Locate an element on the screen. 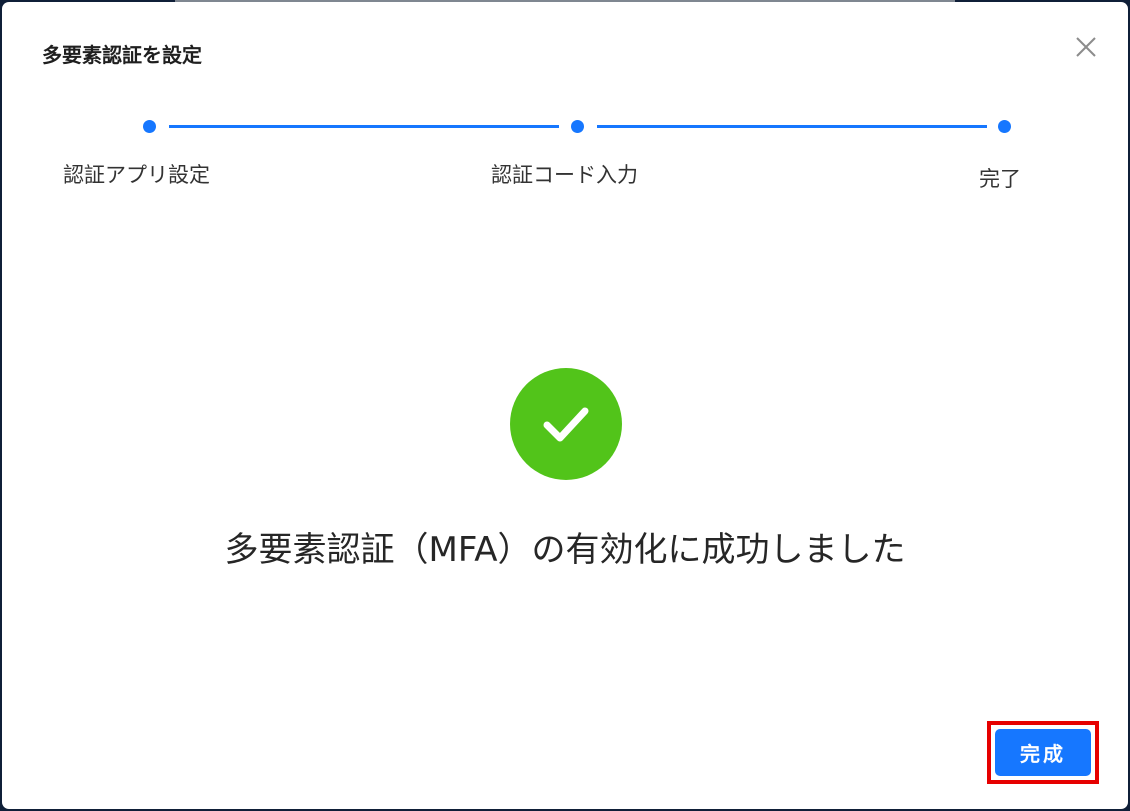 The image size is (1130, 811). success-indicator is located at coordinates (566, 424).